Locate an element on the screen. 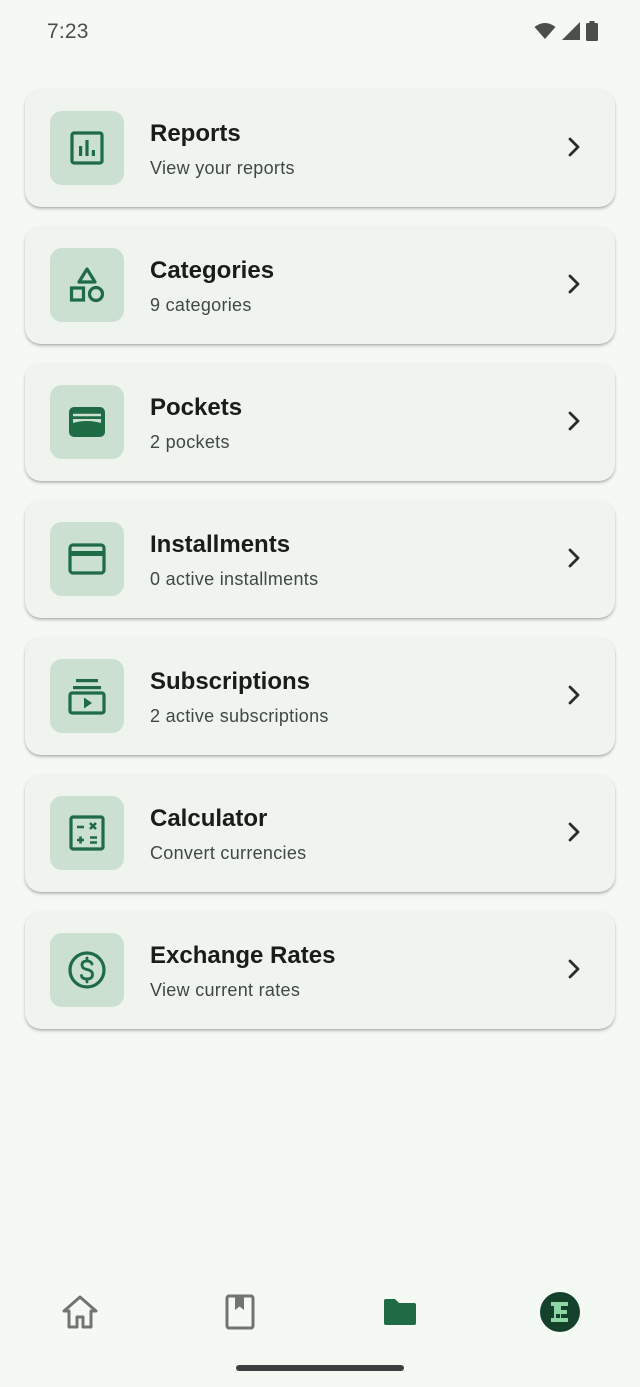  wifi-icon is located at coordinates (545, 31).